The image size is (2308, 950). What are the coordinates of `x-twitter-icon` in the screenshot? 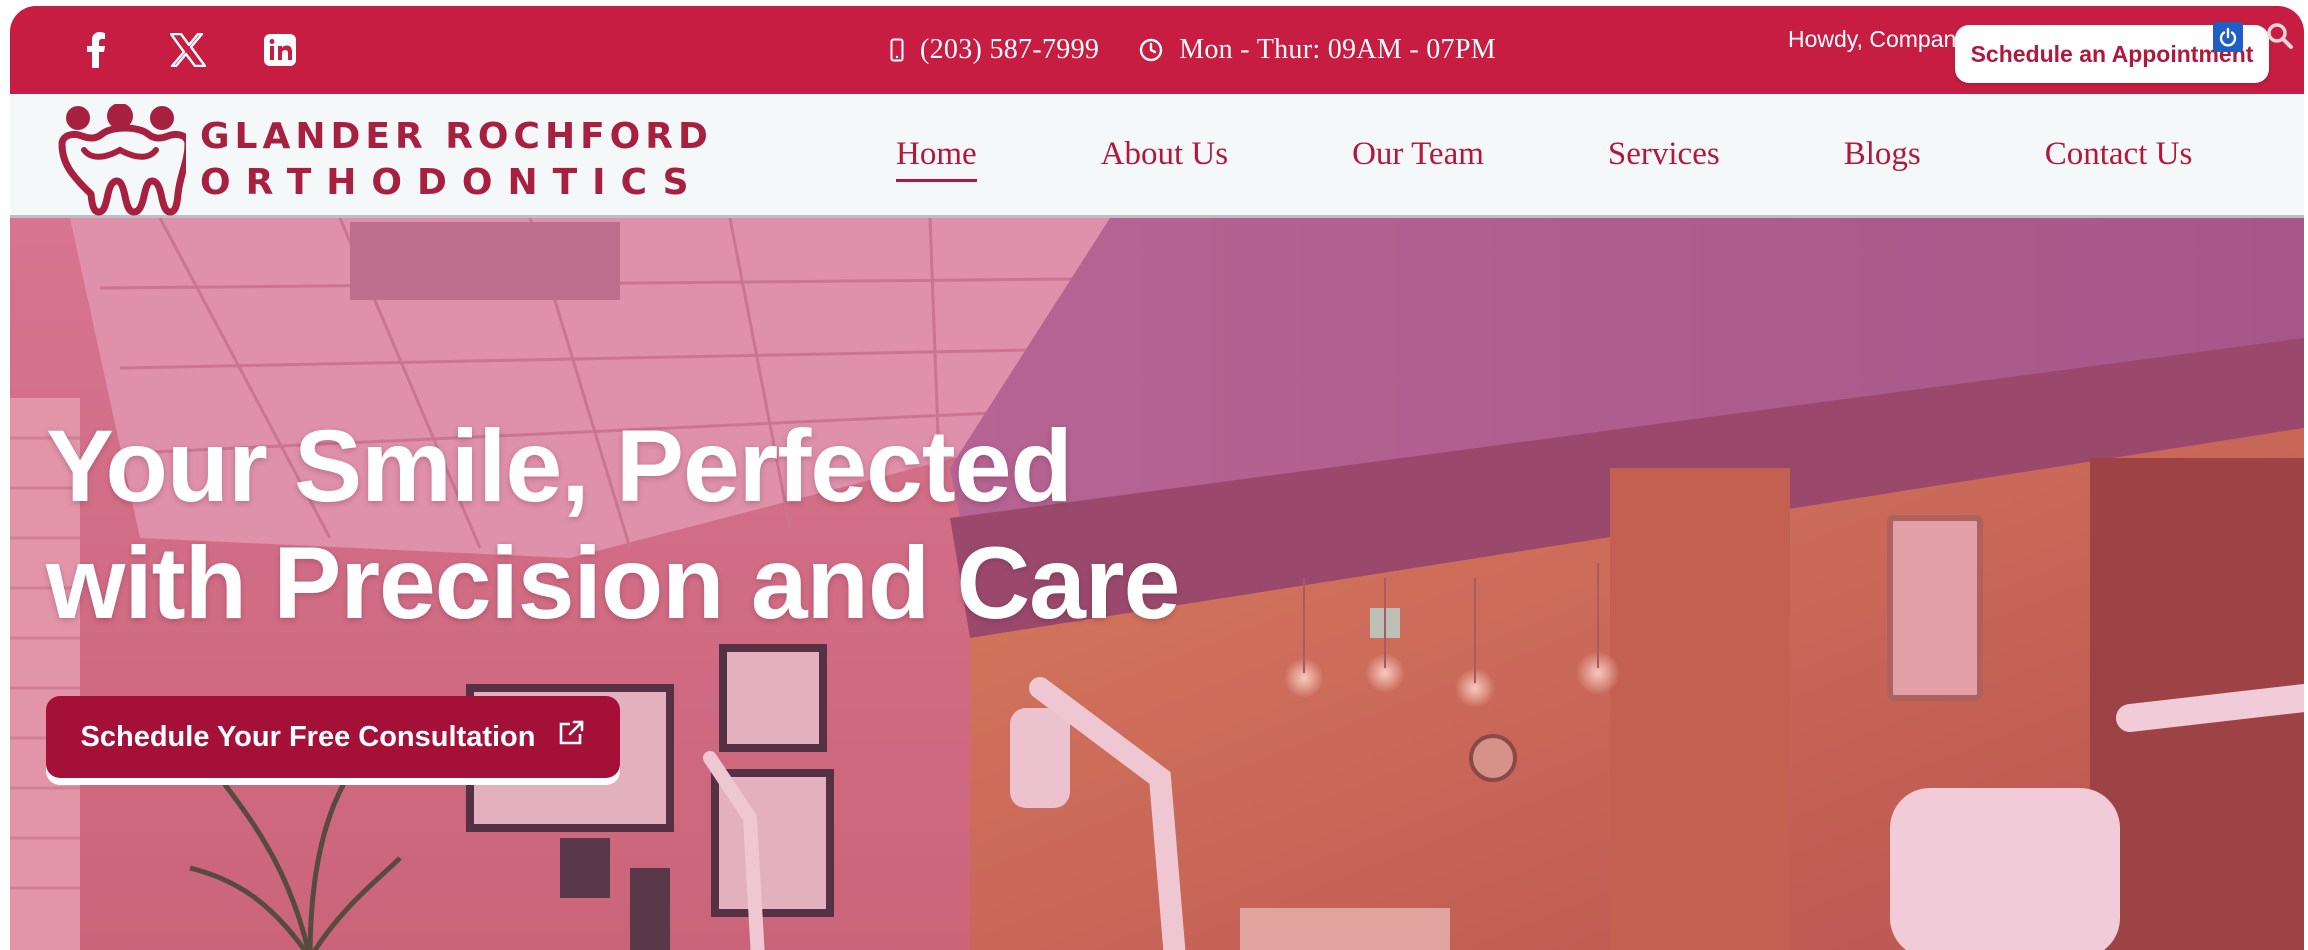 It's located at (188, 50).